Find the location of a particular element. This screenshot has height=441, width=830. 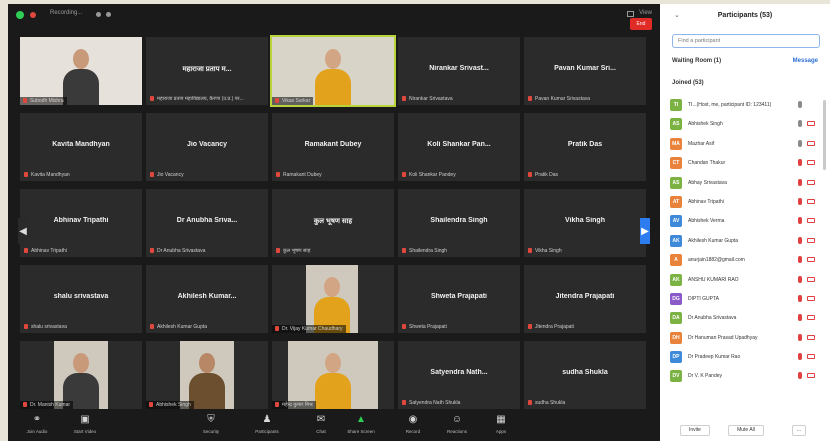

chevron-left-icon: ◀ is located at coordinates (23, 231).